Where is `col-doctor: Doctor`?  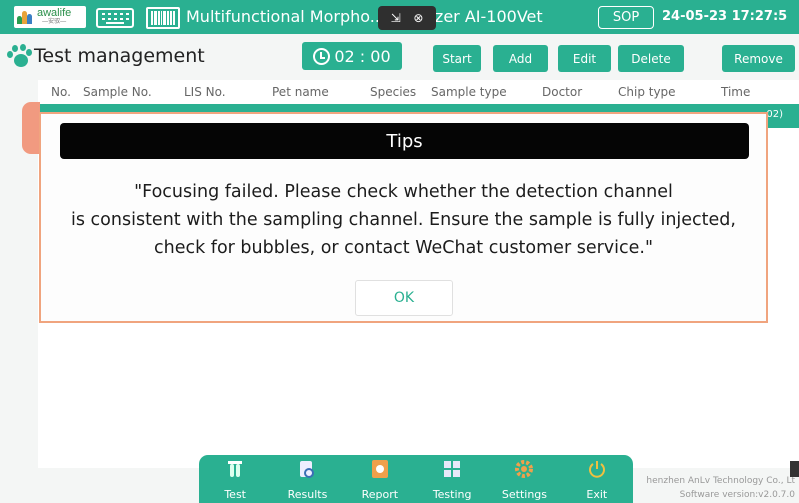
col-doctor: Doctor is located at coordinates (562, 92).